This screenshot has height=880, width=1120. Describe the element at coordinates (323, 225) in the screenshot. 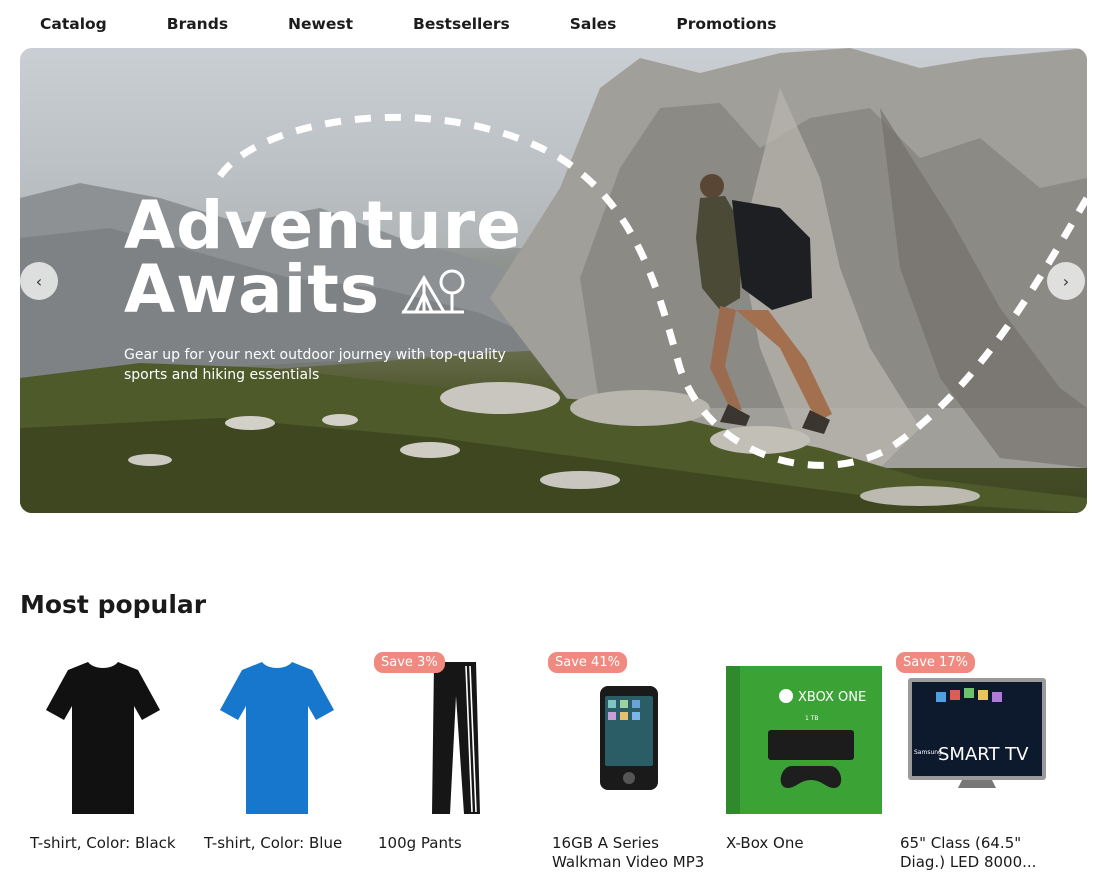

I see `hero-title-line1: Adventure` at that location.